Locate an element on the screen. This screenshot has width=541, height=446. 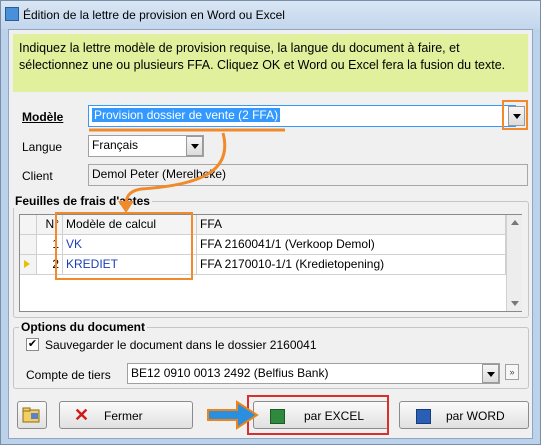
blue-arrow-mark is located at coordinates (233, 415).